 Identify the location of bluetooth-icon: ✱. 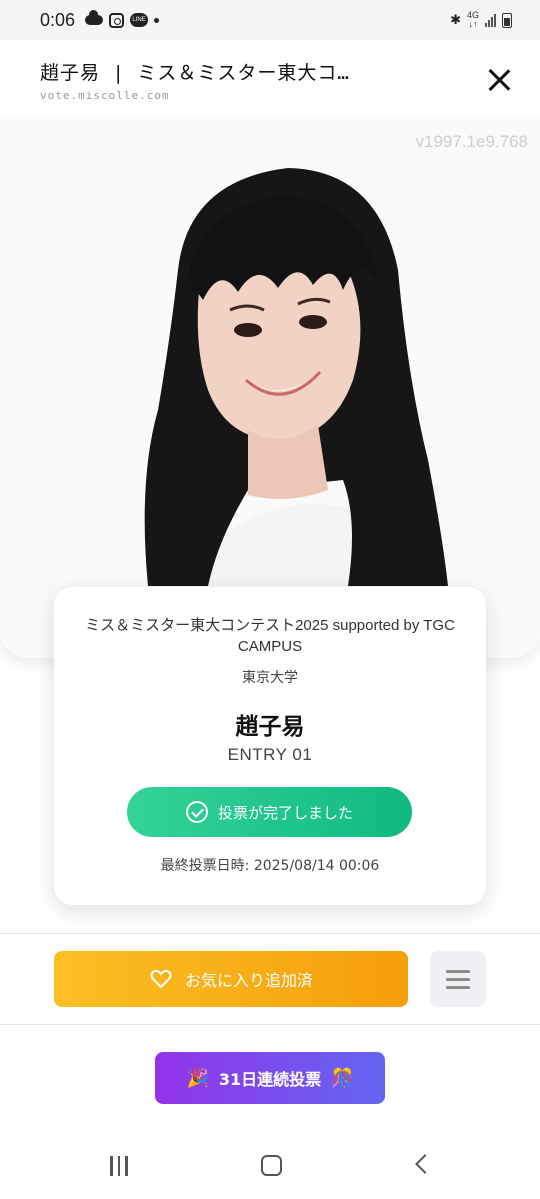
(455, 20).